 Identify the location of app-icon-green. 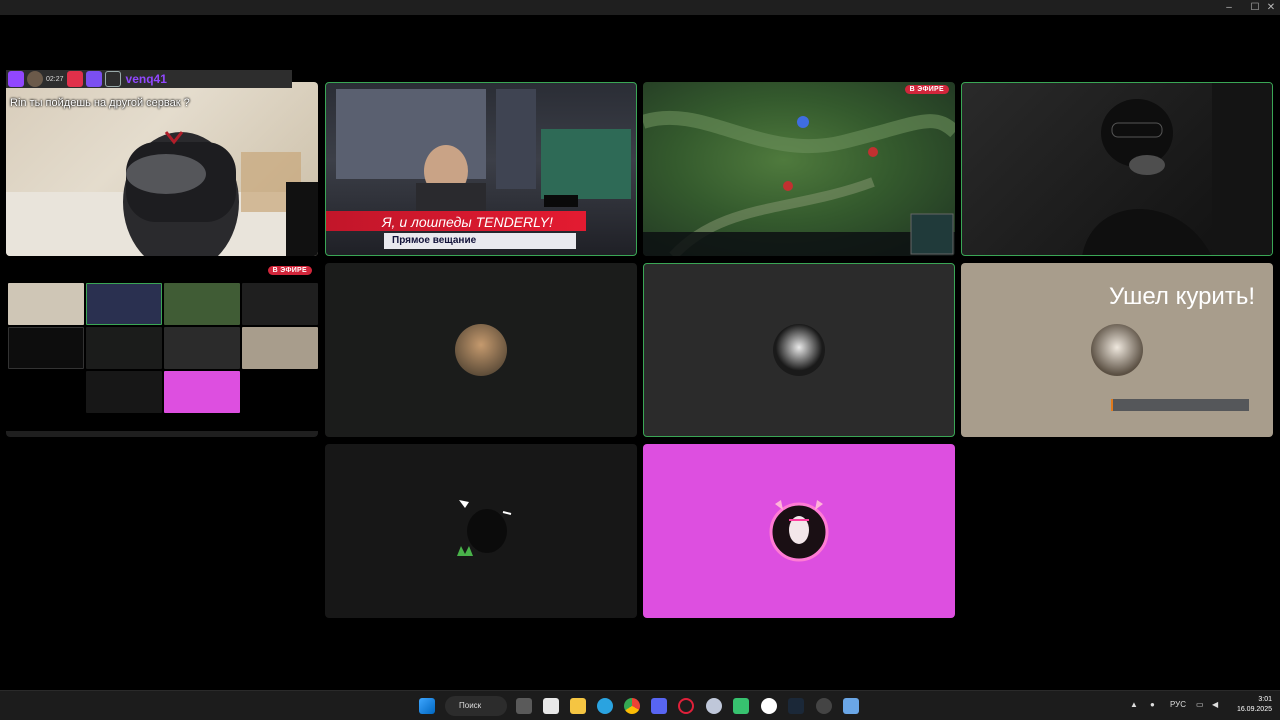
(741, 706).